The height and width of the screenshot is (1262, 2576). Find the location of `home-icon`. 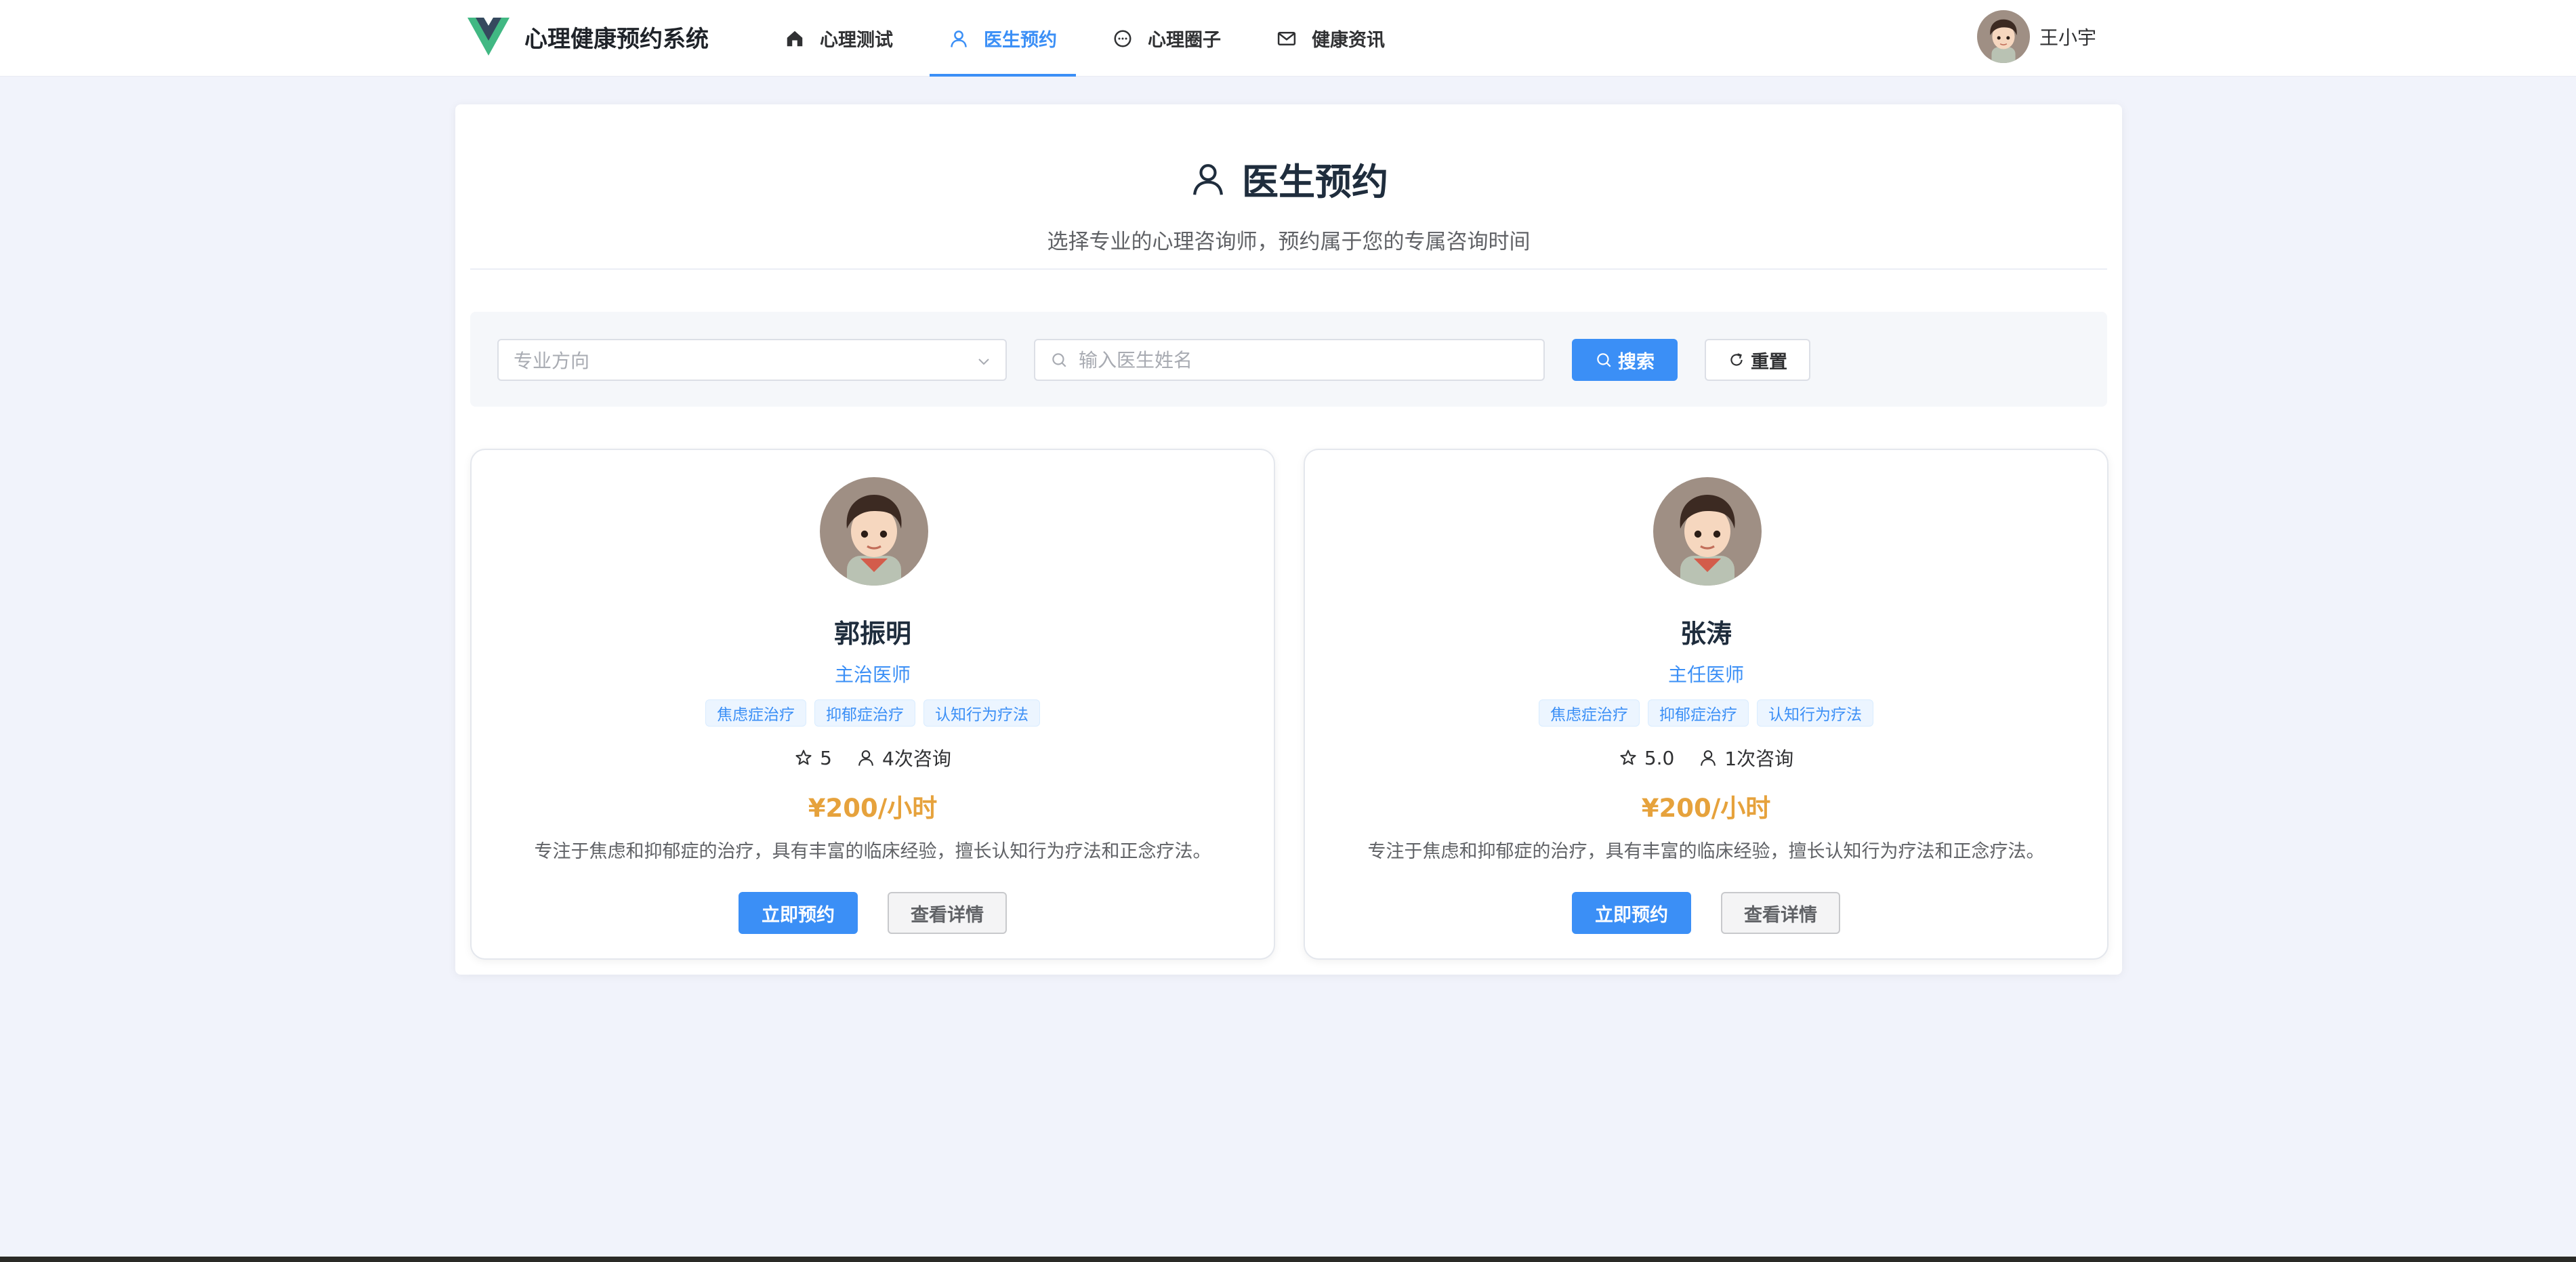

home-icon is located at coordinates (795, 38).